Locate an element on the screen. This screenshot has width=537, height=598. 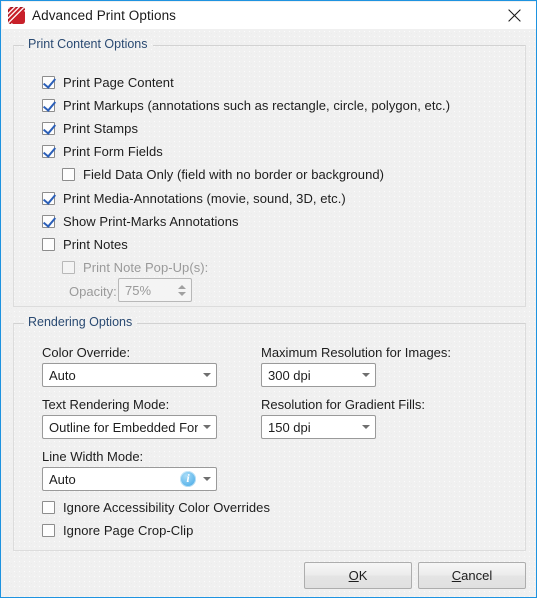
text-rendering-mode-dropdown: Outline for Embedded Fonts is located at coordinates (129, 427).